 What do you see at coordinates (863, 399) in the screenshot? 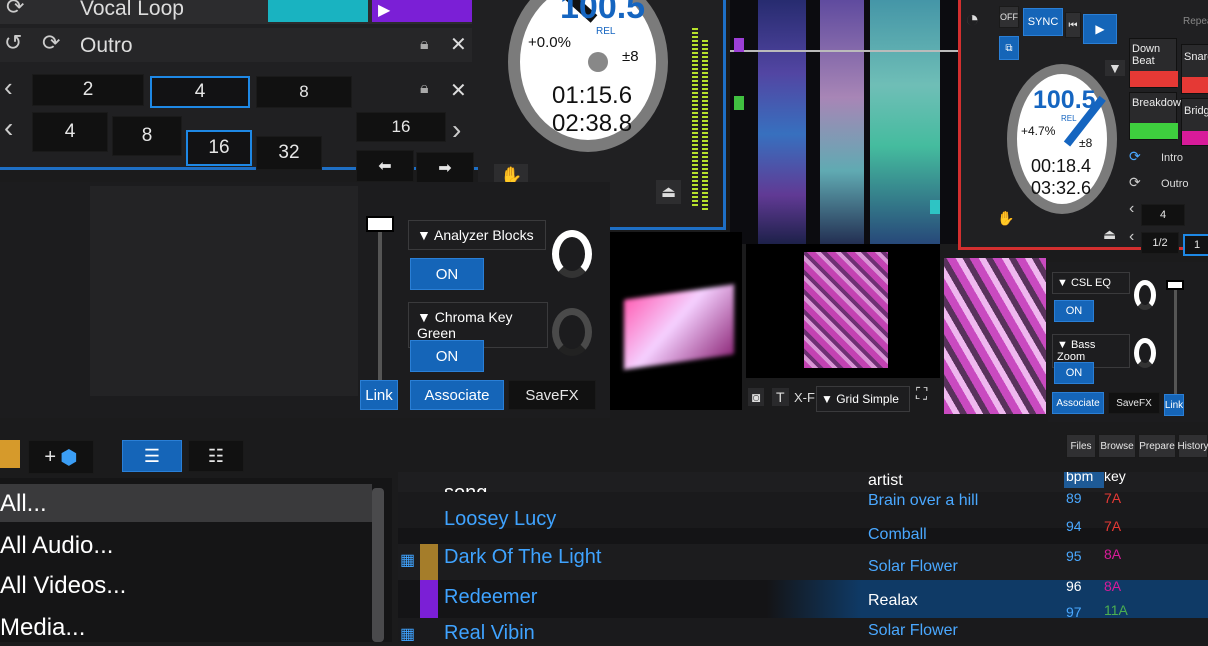
I see `transition-select: ▼ Grid Simple` at bounding box center [863, 399].